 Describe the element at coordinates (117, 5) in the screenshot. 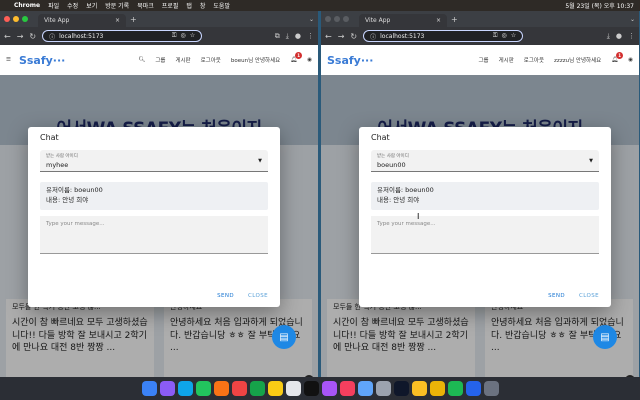

I see `menu-item-history: 방문 기록` at that location.